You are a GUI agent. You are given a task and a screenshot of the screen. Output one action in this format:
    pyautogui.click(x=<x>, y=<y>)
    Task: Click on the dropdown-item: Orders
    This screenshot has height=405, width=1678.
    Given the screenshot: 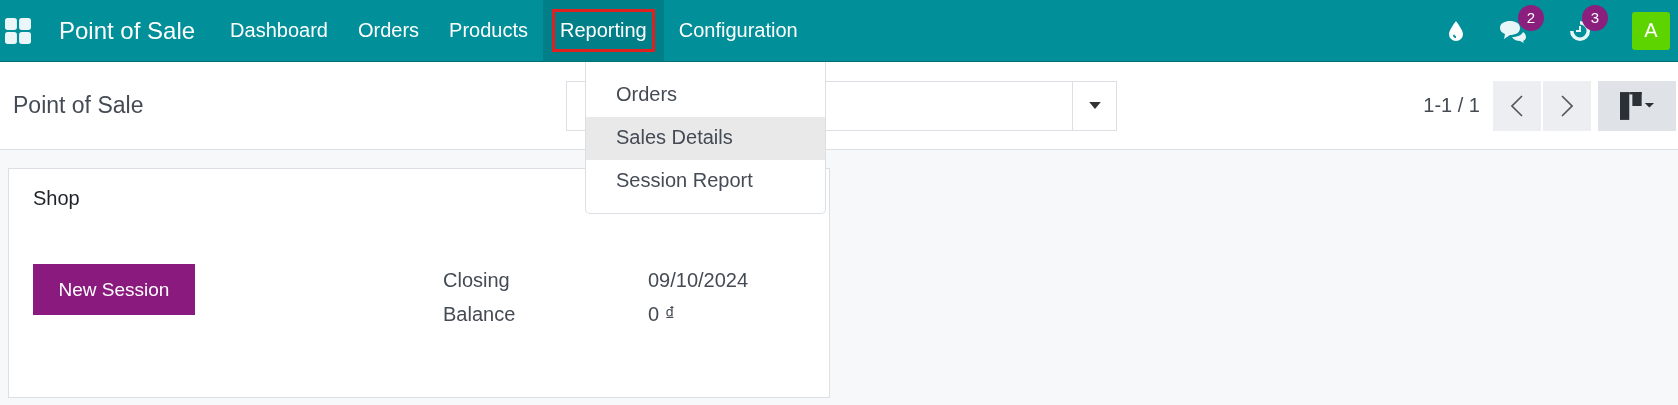 What is the action you would take?
    pyautogui.click(x=705, y=95)
    